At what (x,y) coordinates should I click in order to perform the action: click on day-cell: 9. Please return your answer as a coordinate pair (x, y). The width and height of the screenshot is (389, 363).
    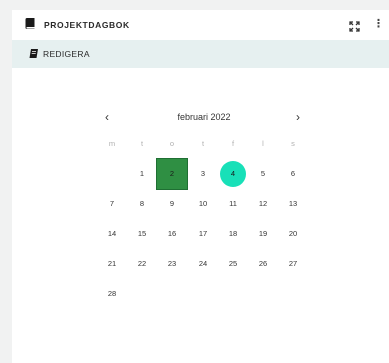
    Looking at the image, I should click on (172, 204).